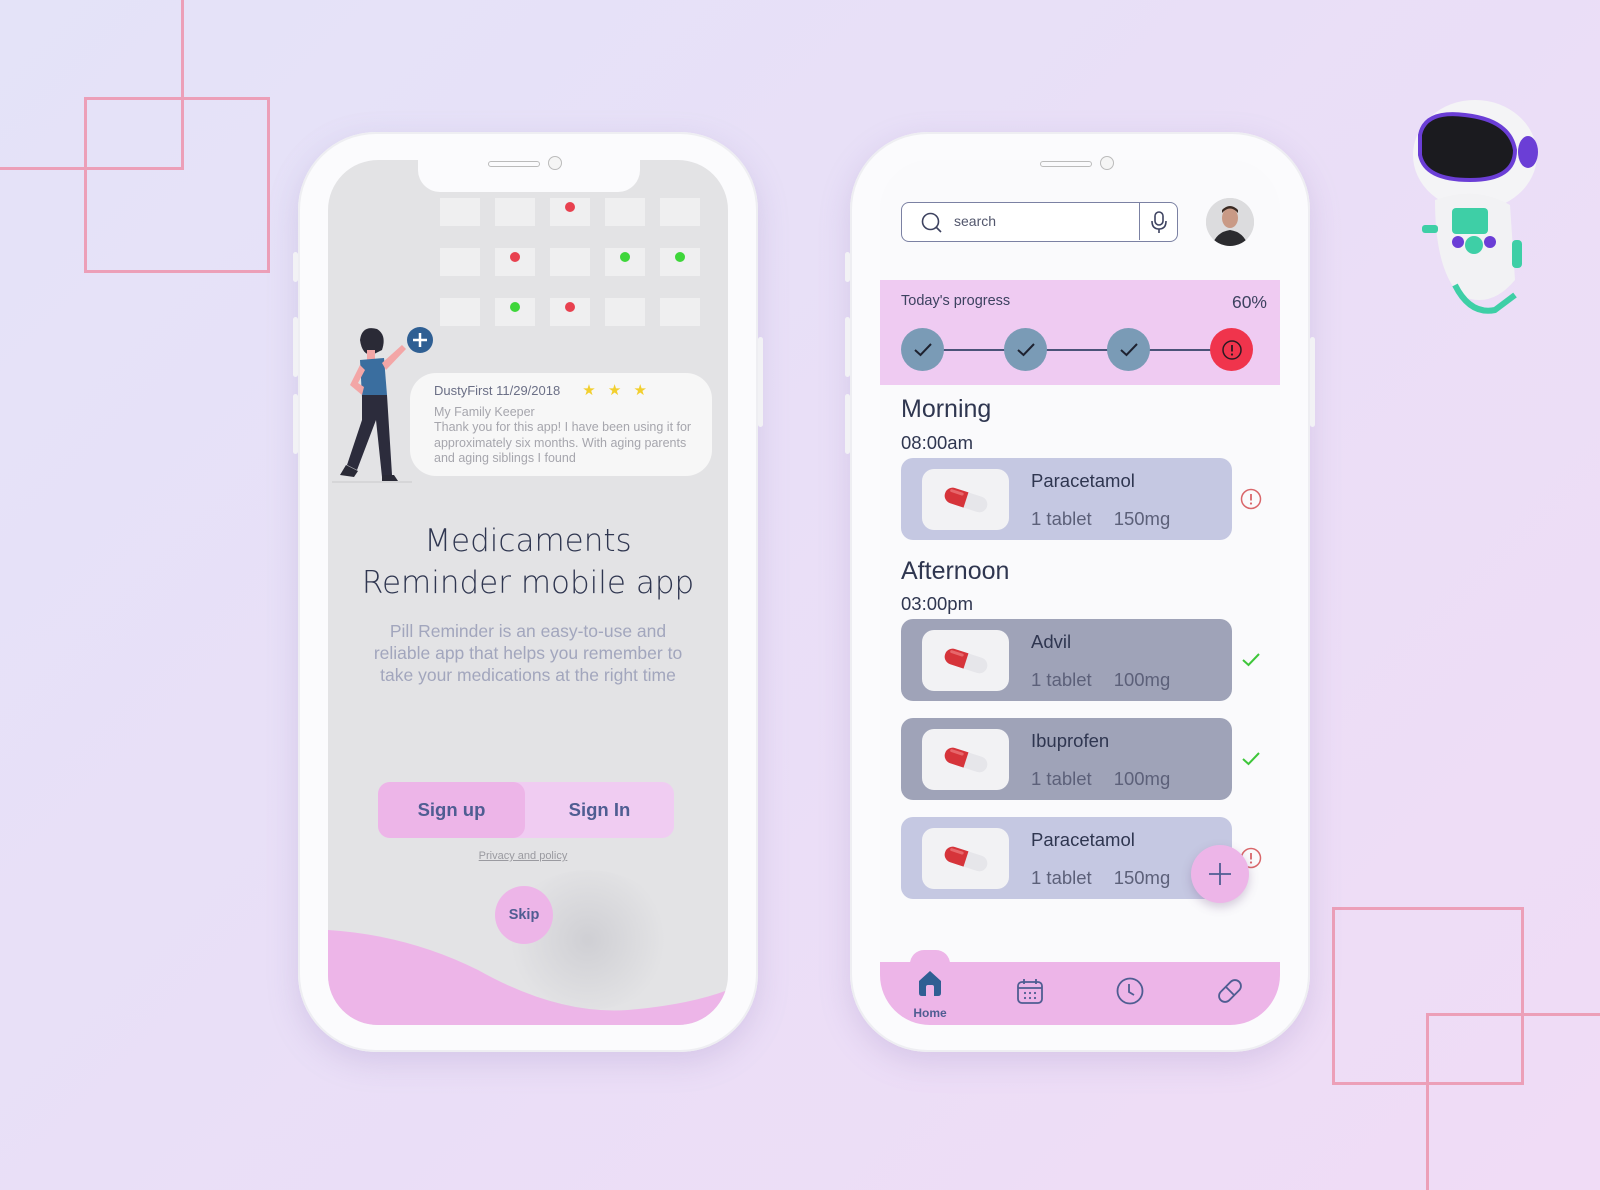 The height and width of the screenshot is (1190, 1600). I want to click on progress-stepper, so click(1077, 350).